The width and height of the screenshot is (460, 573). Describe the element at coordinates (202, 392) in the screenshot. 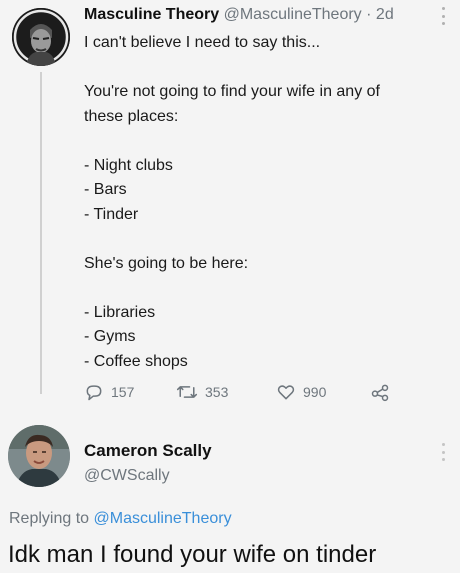

I see `retweet-button: 353` at that location.